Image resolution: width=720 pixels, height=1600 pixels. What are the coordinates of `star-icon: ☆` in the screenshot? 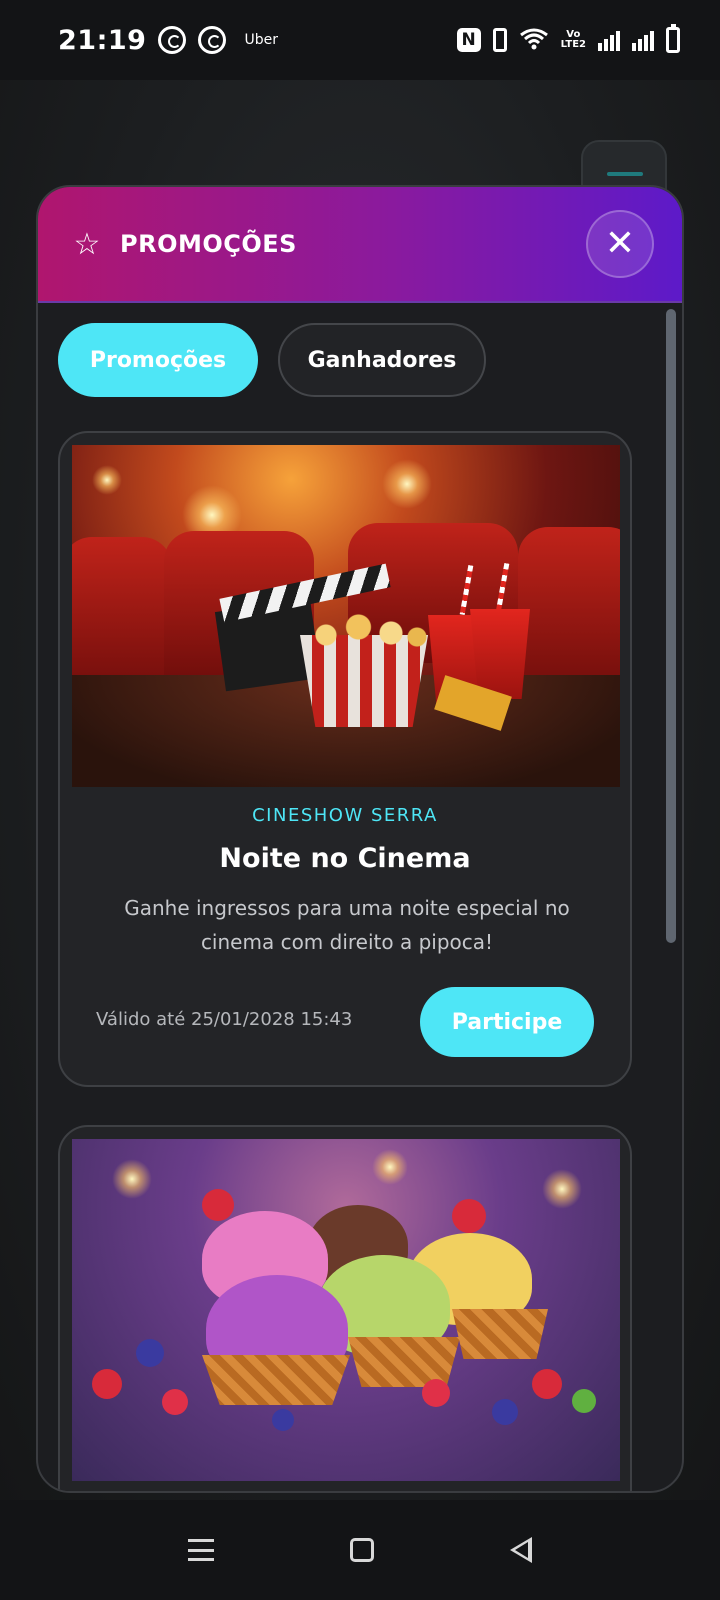 It's located at (87, 244).